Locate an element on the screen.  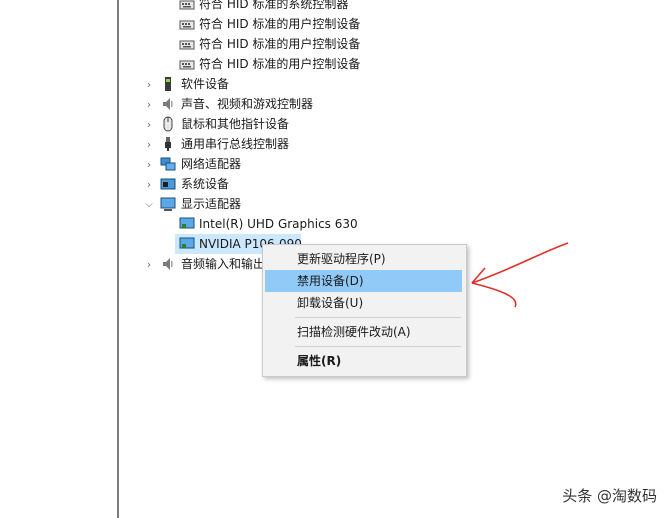
watermark: 头条 @淘数码 is located at coordinates (609, 496).